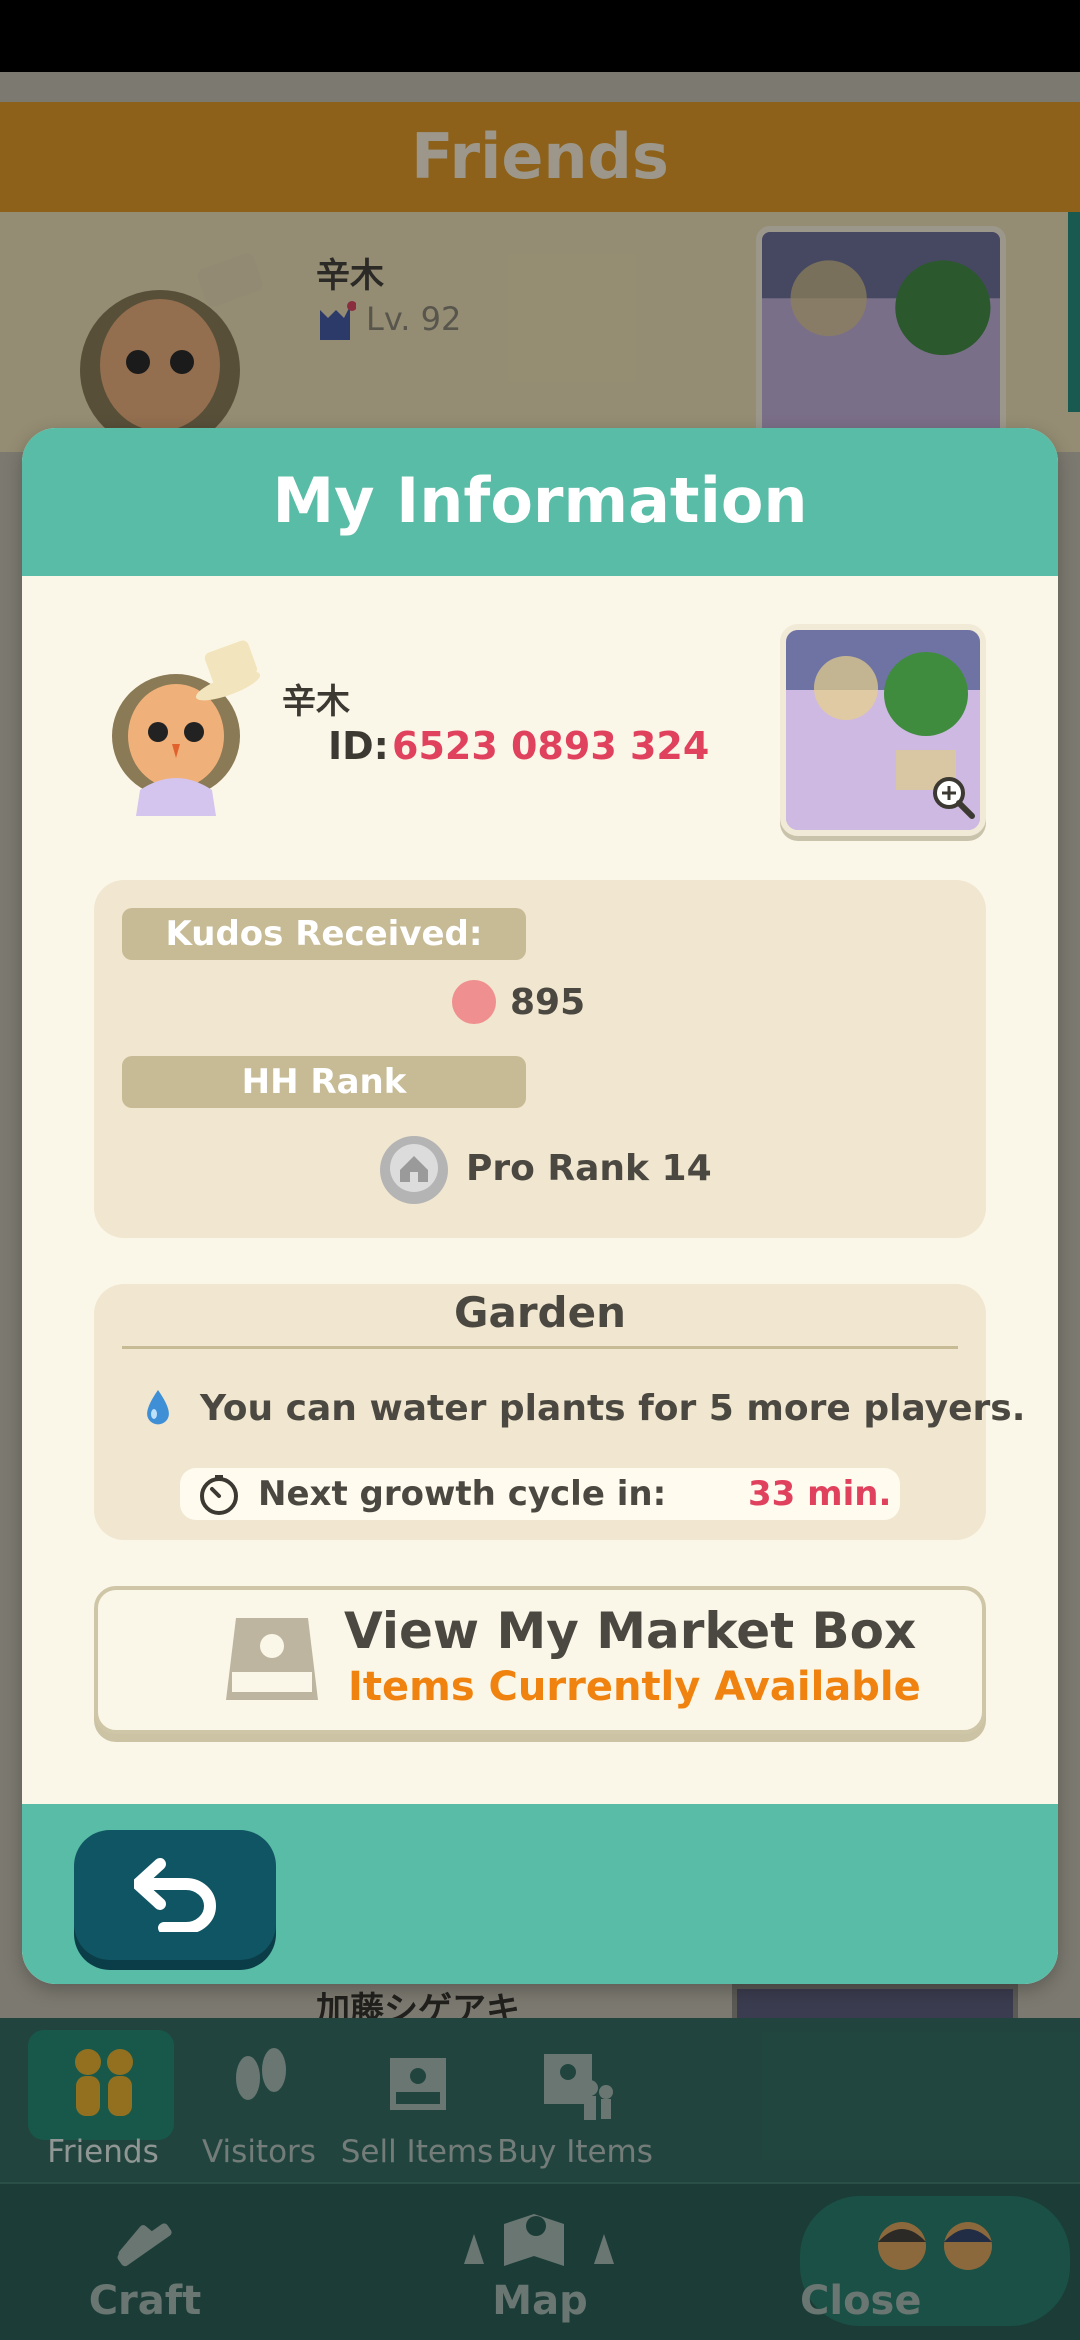  What do you see at coordinates (551, 746) in the screenshot?
I see `player-id-value: 6523 0893 324` at bounding box center [551, 746].